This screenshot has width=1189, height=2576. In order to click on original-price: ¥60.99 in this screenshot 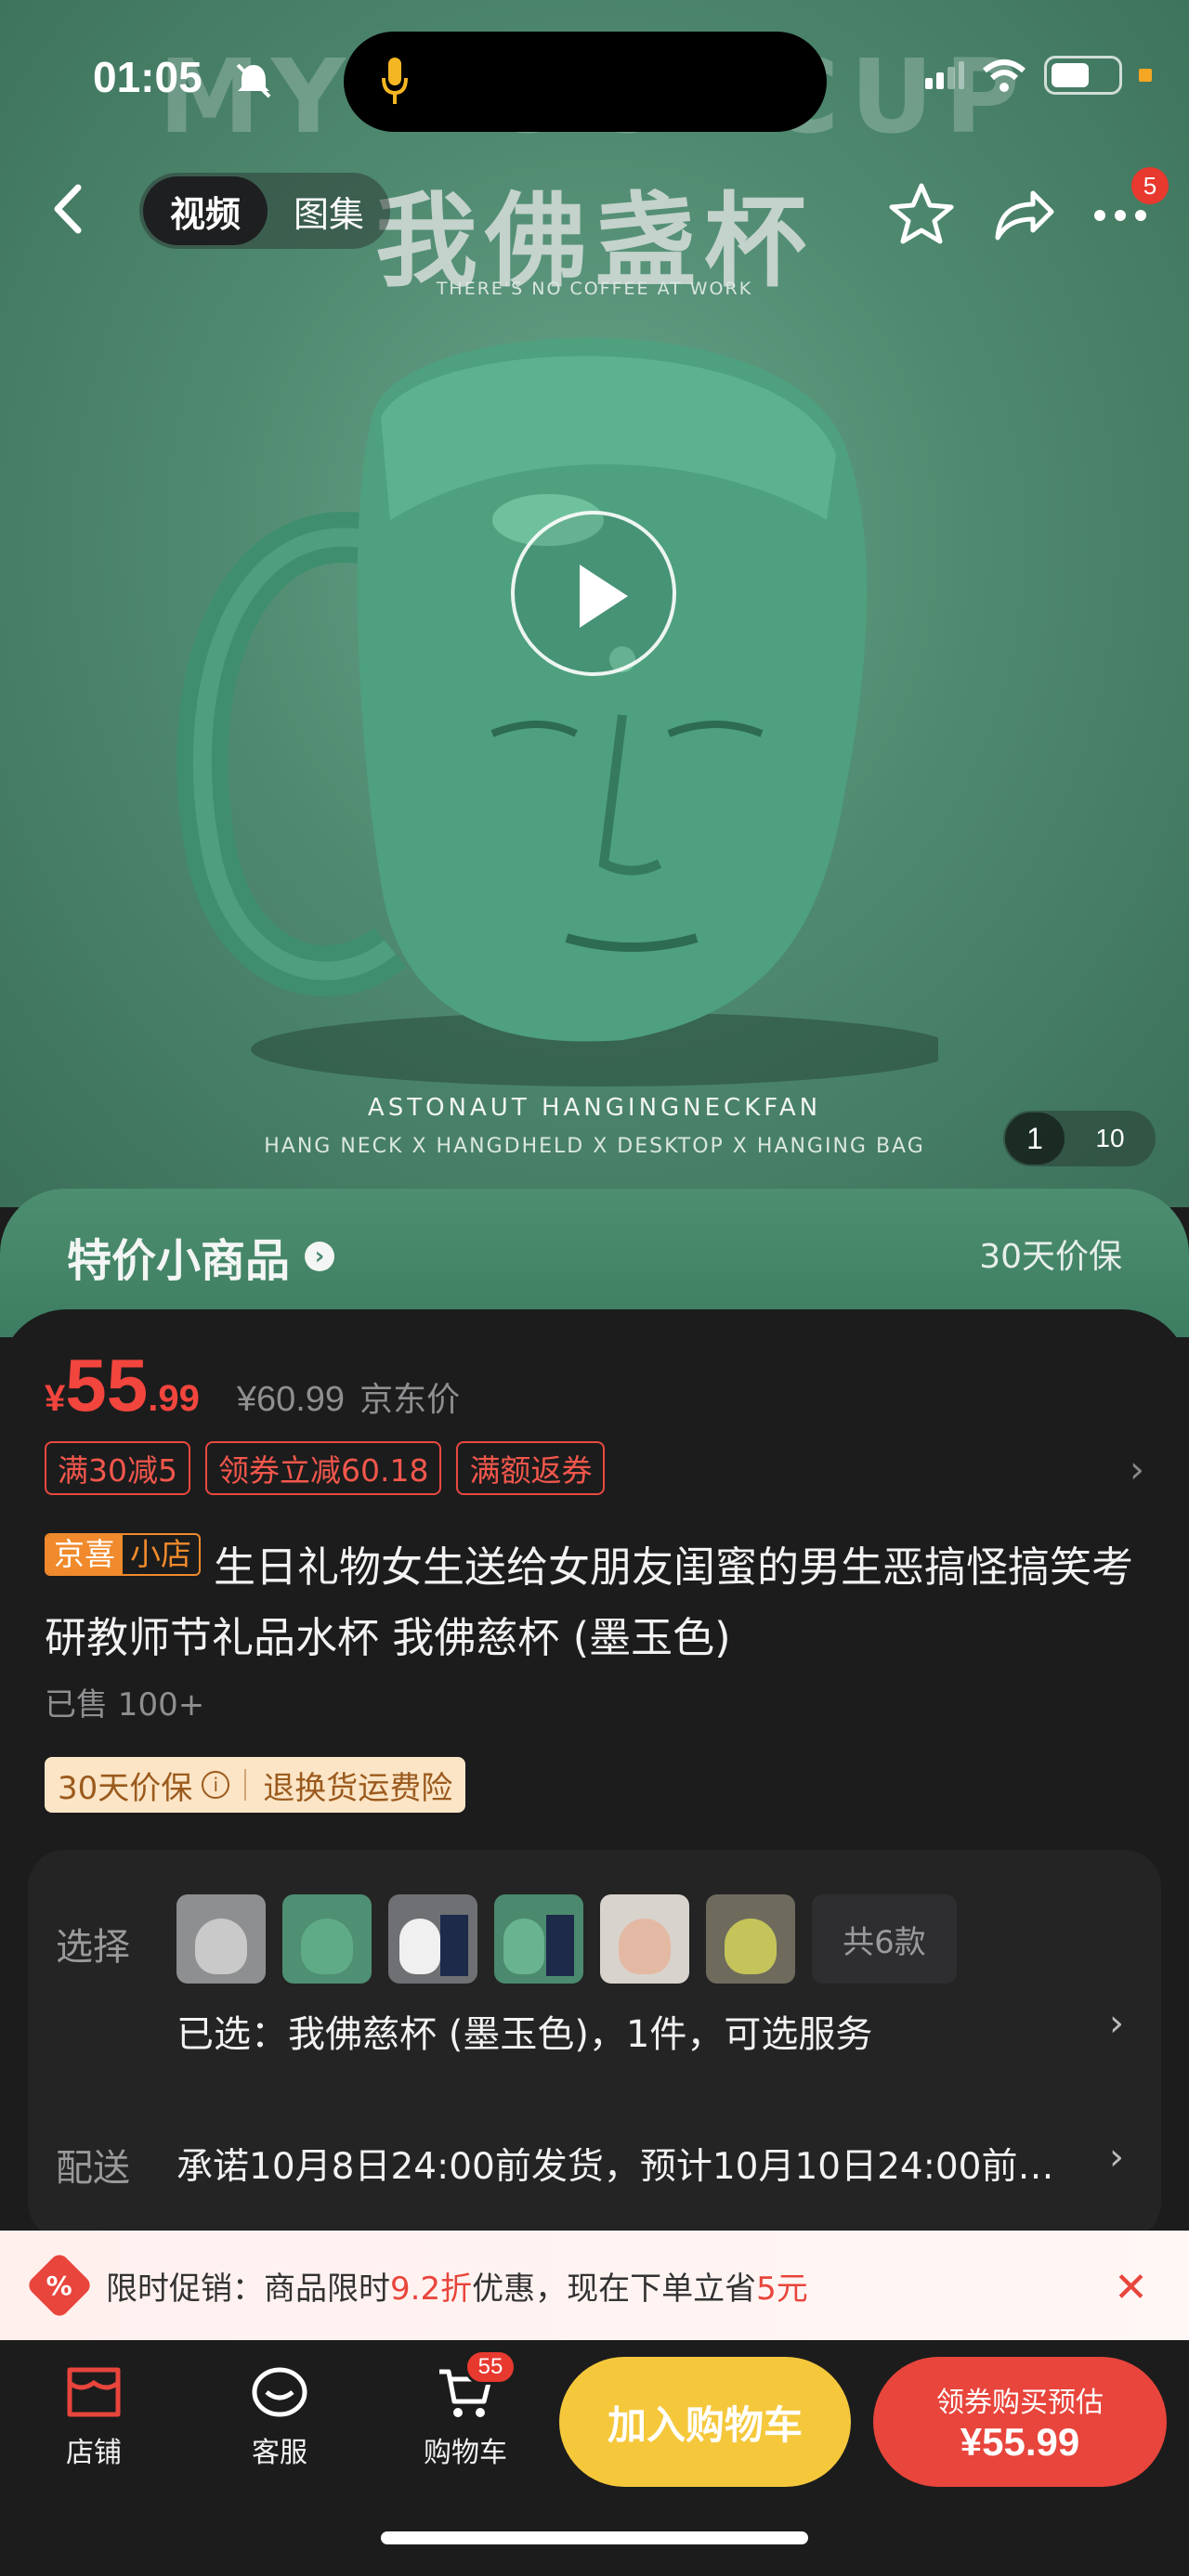, I will do `click(291, 1400)`.